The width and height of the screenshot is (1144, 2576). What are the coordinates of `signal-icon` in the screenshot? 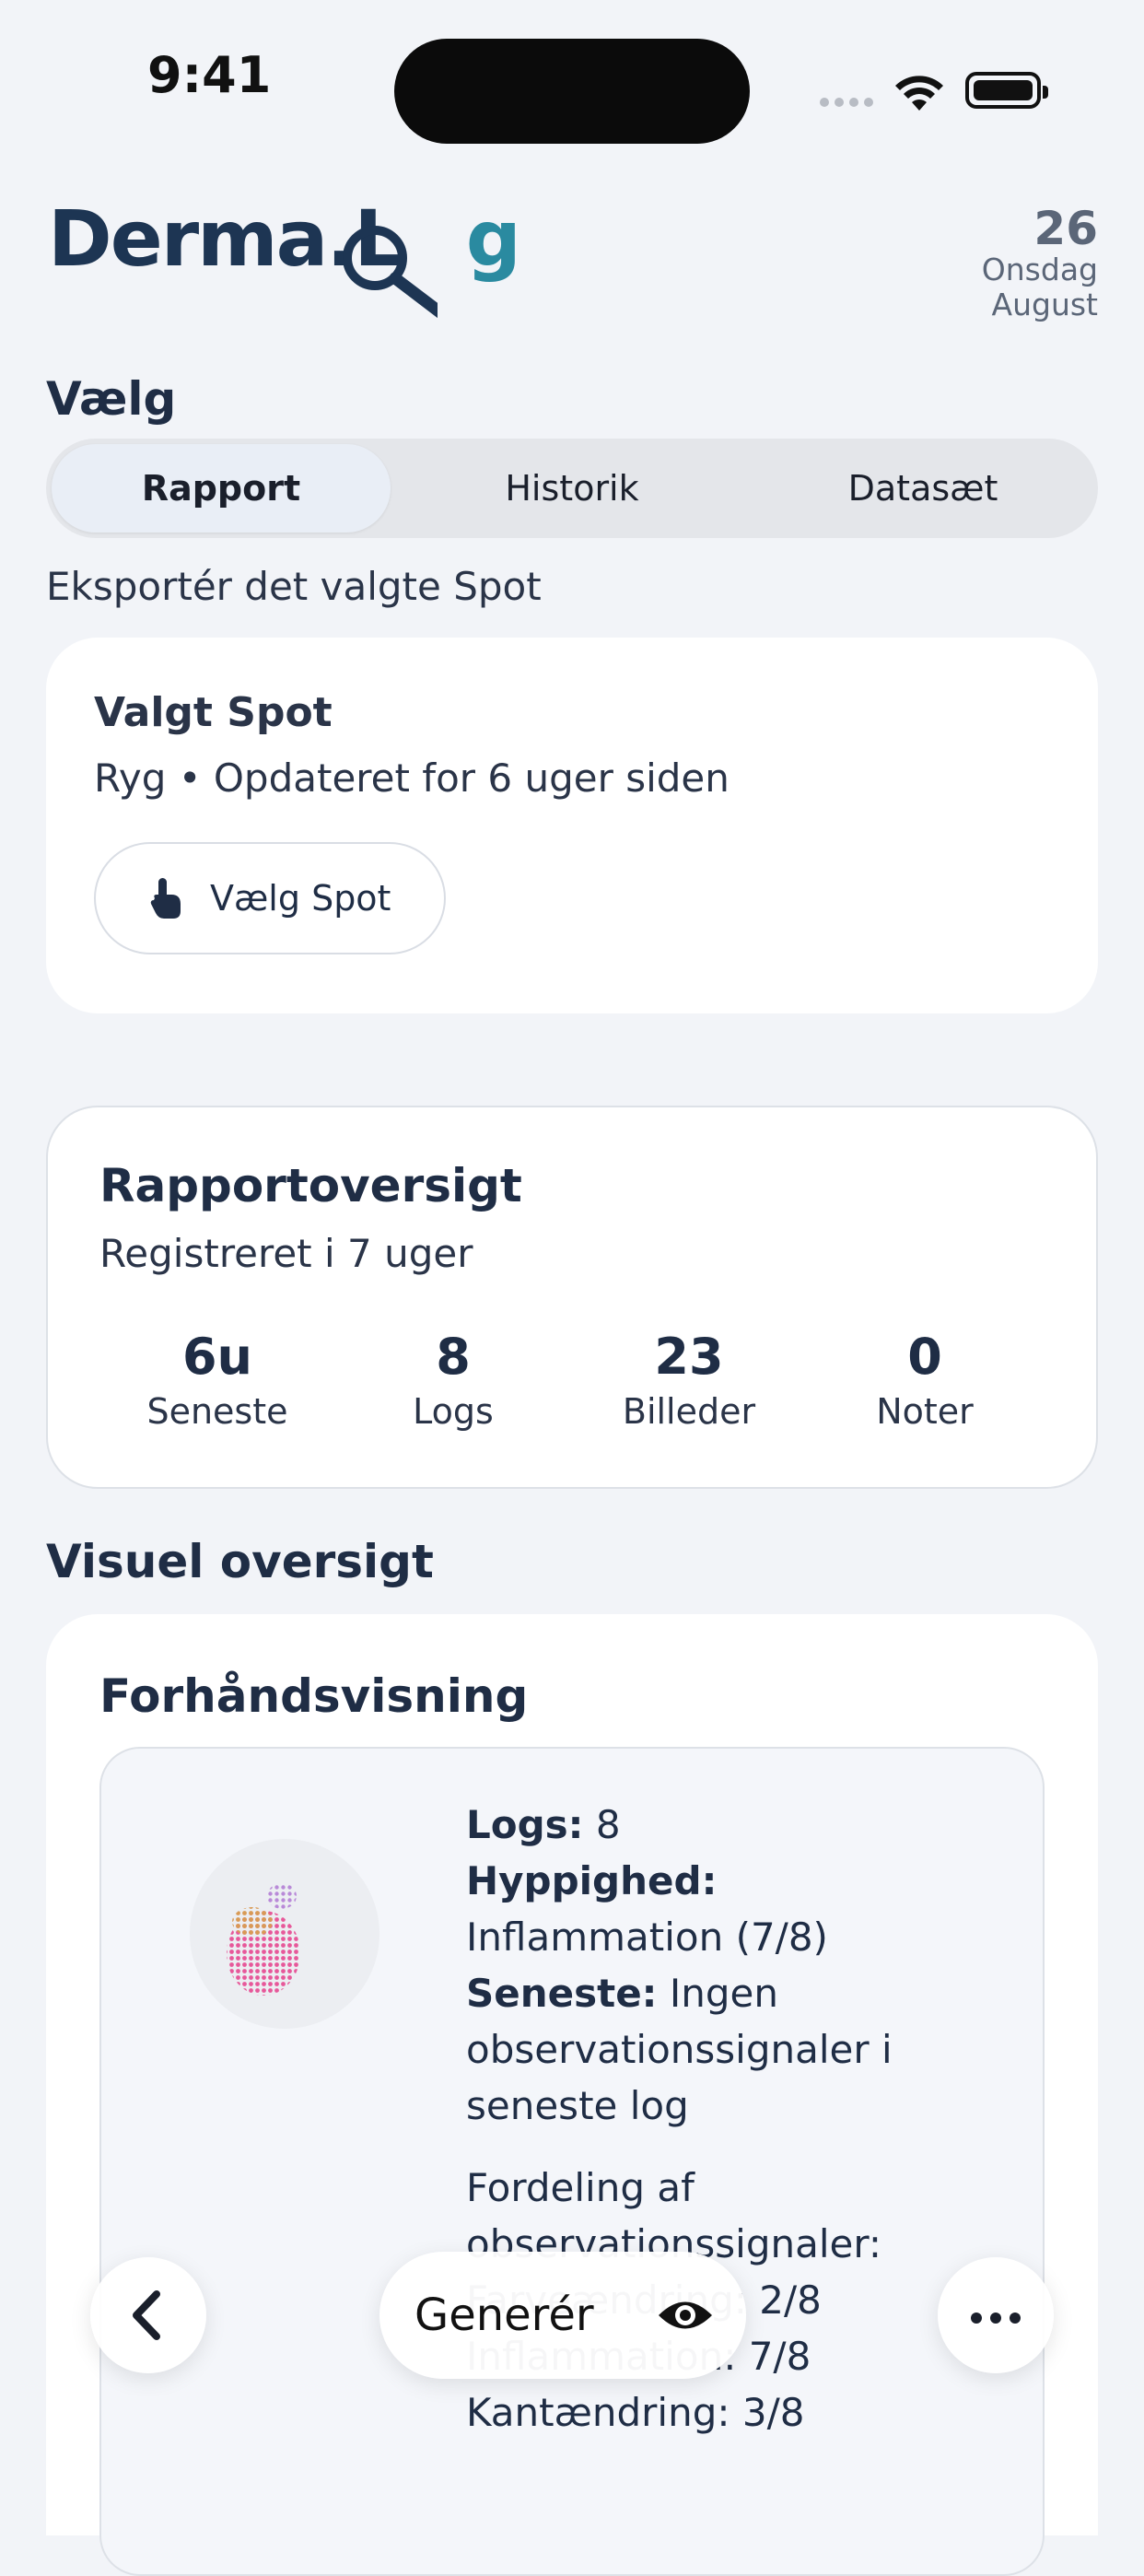 It's located at (846, 102).